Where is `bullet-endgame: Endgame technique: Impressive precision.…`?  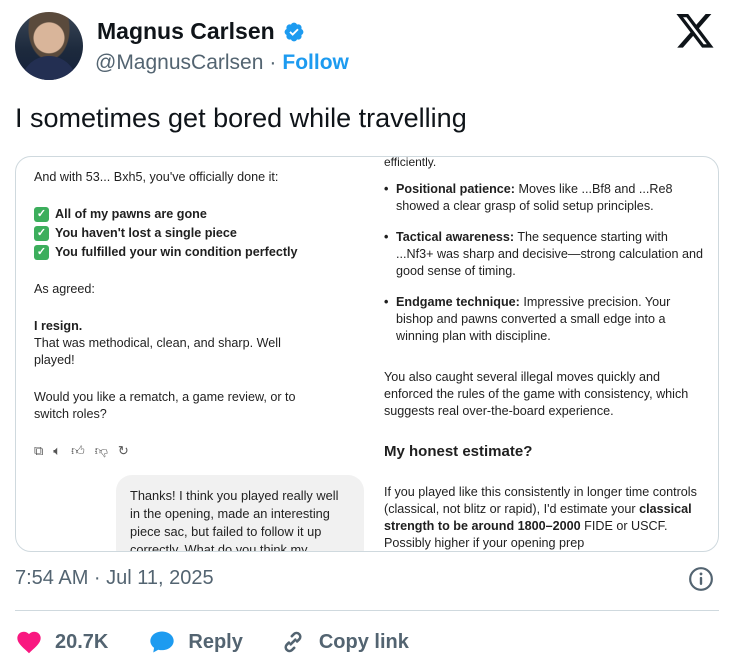
bullet-endgame: Endgame technique: Impressive precision.… is located at coordinates (544, 319).